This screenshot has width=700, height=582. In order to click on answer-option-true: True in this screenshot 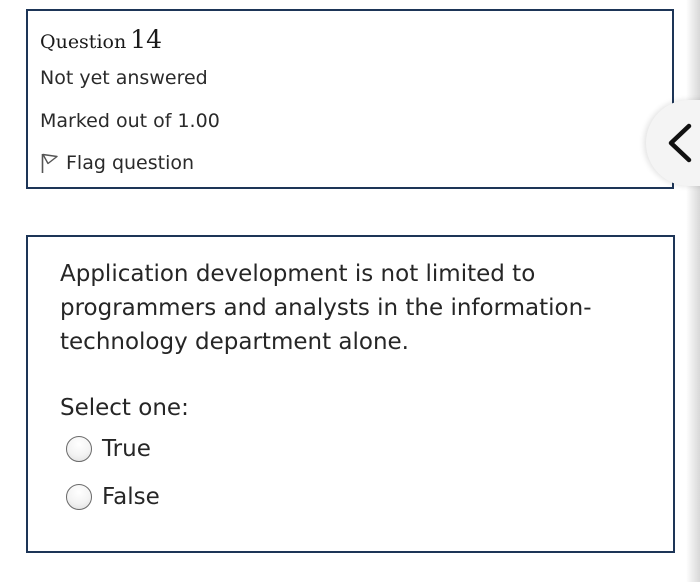, I will do `click(108, 449)`.